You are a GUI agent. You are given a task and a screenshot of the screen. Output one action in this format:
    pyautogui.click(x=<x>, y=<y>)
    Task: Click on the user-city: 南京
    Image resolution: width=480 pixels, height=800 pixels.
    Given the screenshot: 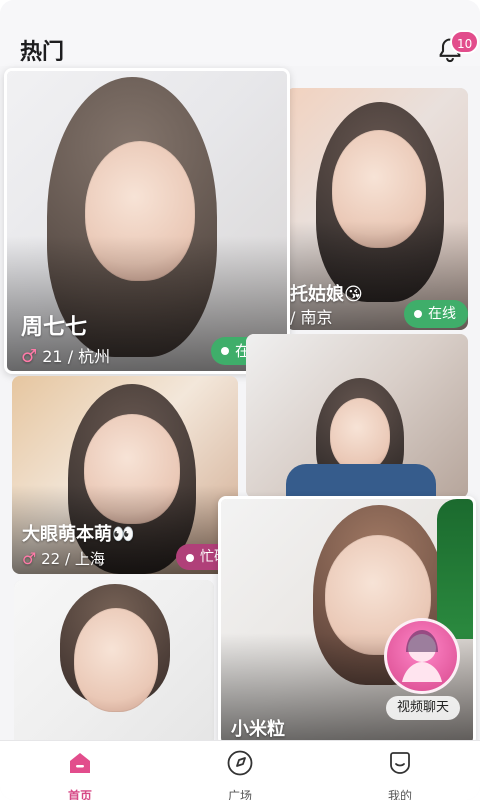 What is the action you would take?
    pyautogui.click(x=316, y=317)
    